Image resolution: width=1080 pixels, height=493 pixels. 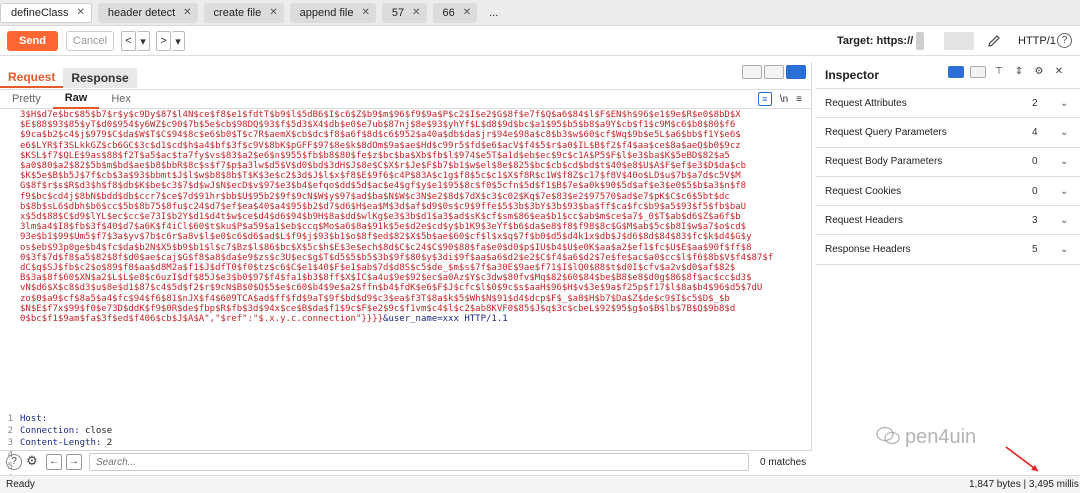 I want to click on target-label: Target: https://, so click(x=875, y=41).